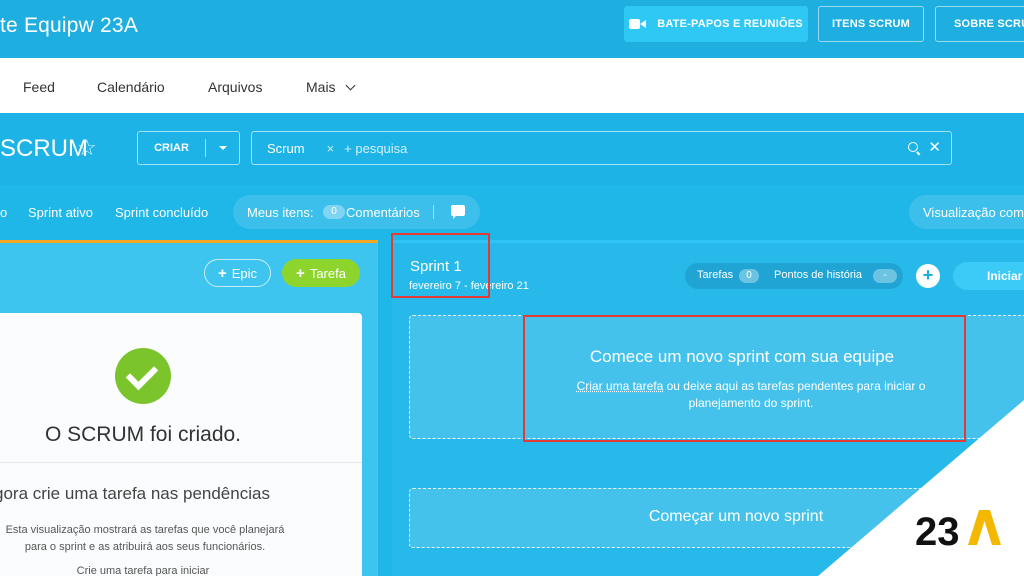 Image resolution: width=1024 pixels, height=576 pixels. I want to click on tab-completed-sprint: Sprint concluído, so click(161, 212).